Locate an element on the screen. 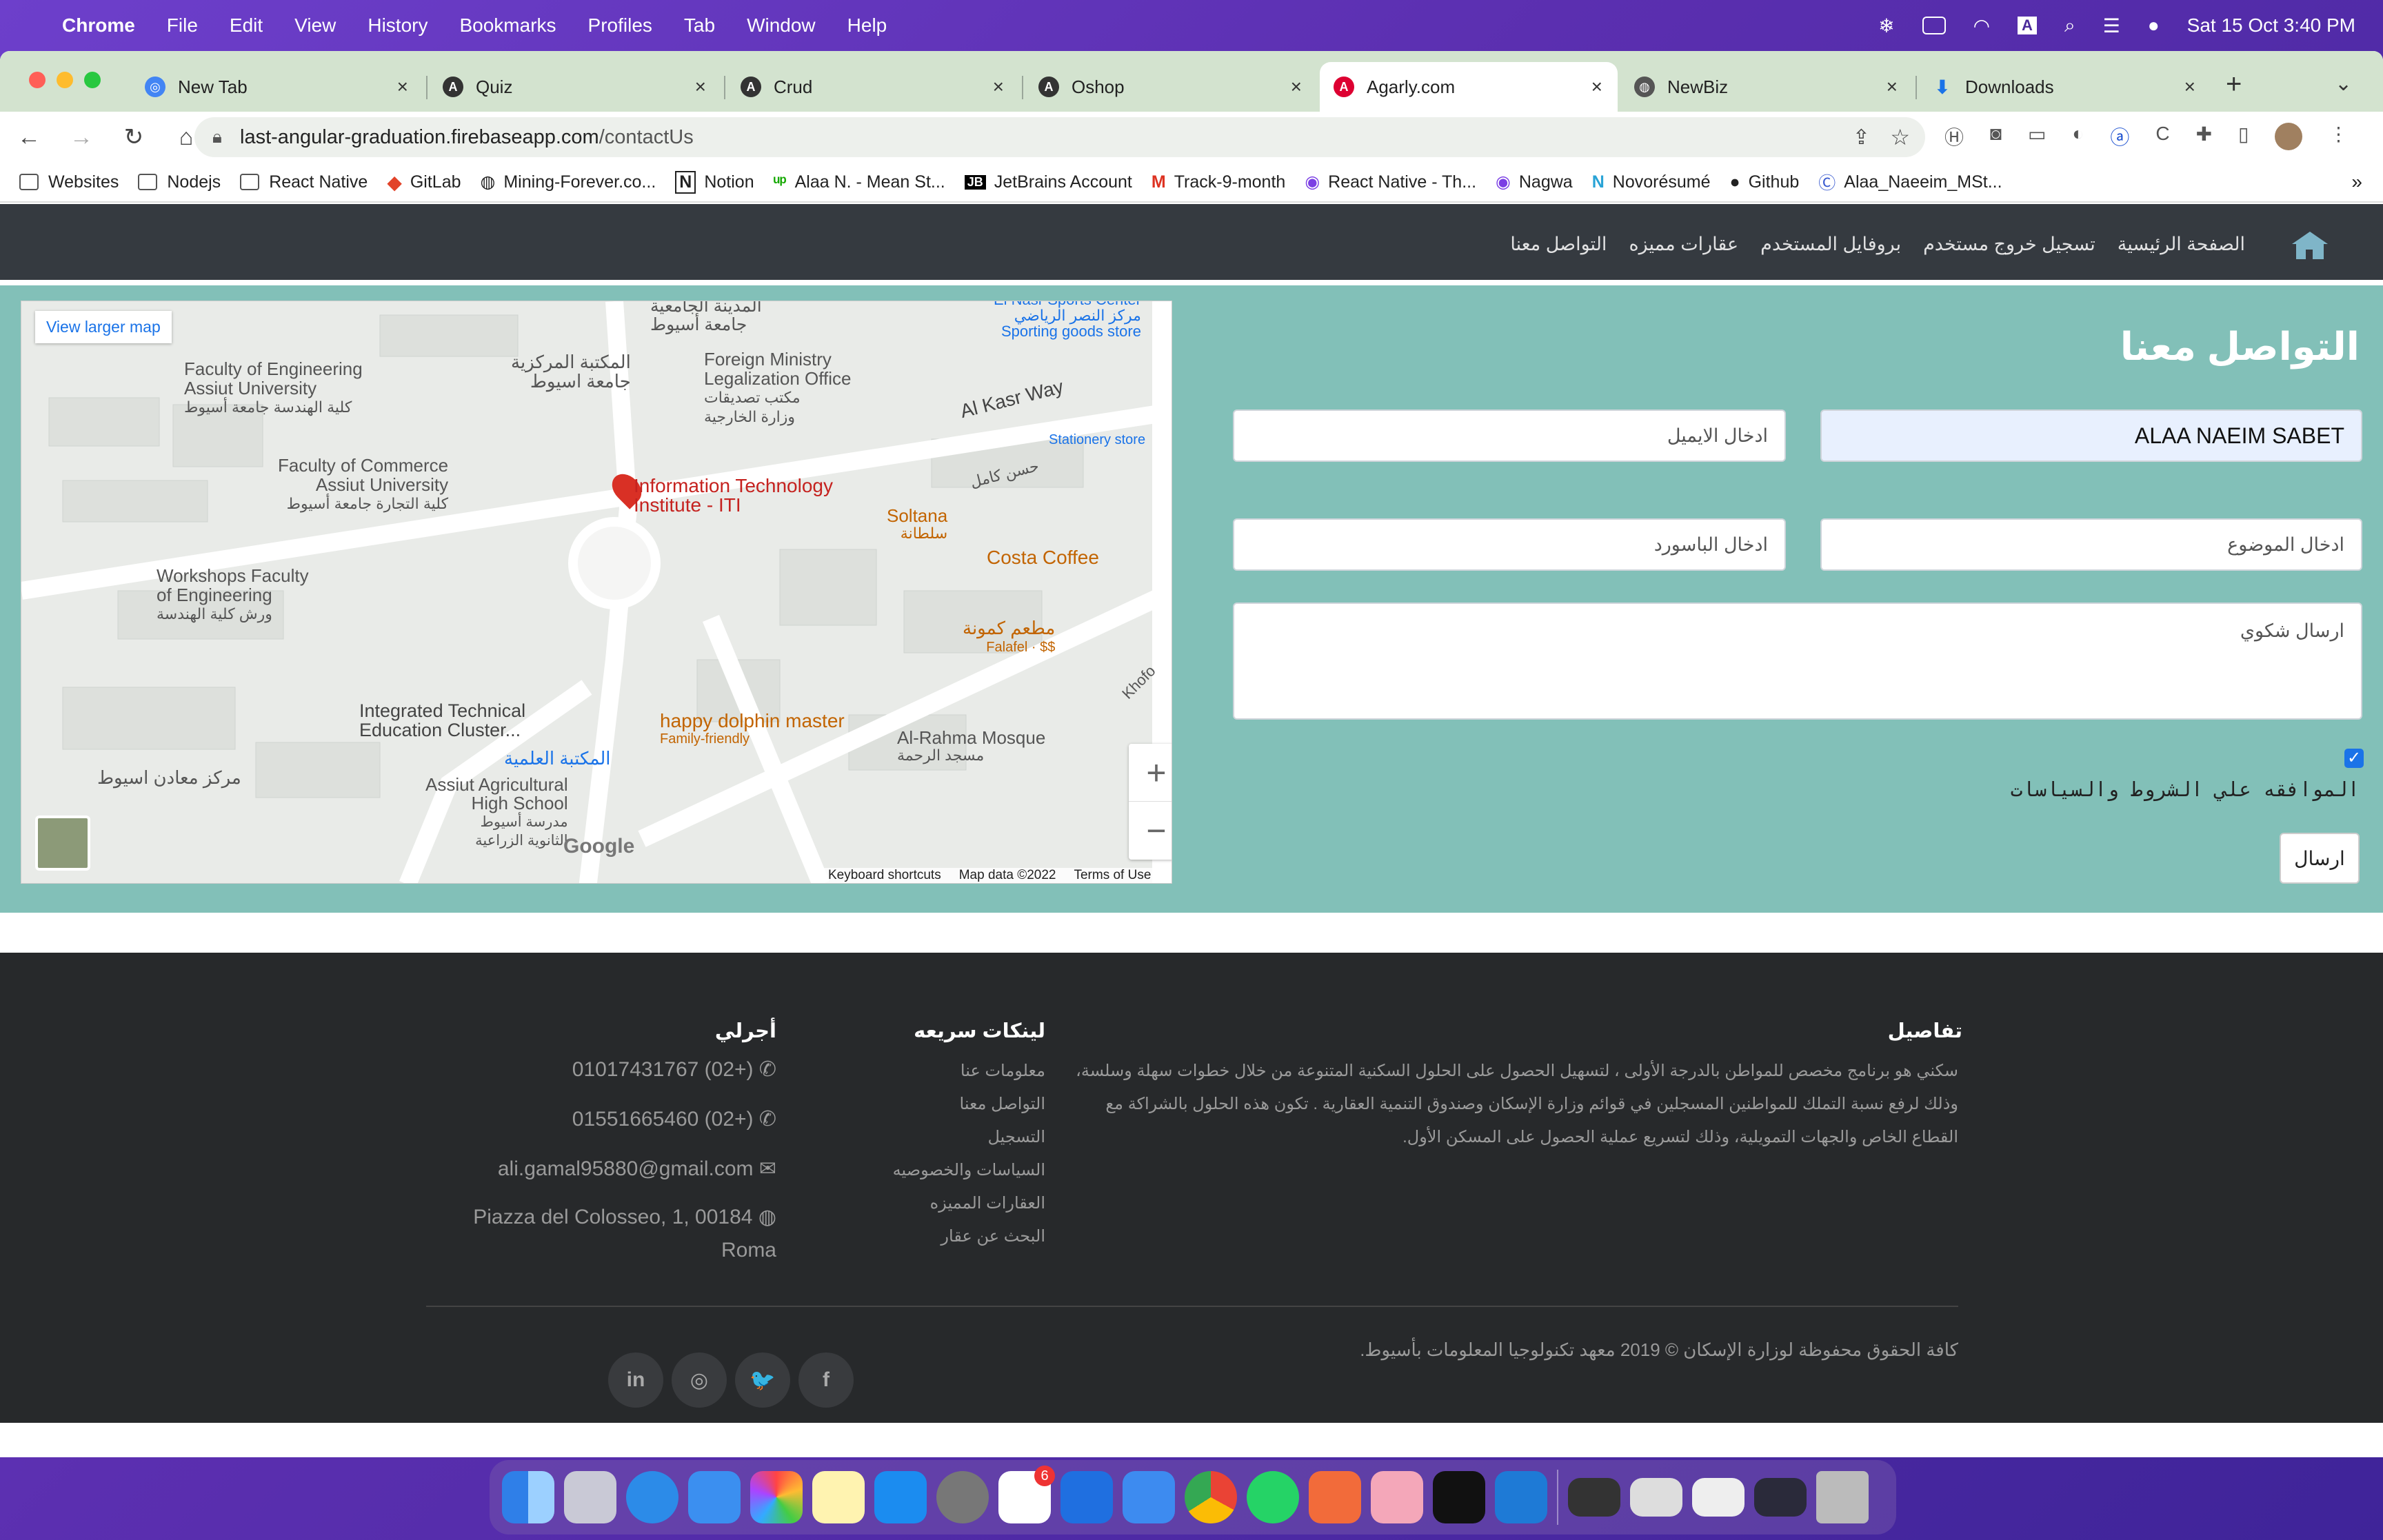  menu-help: Help is located at coordinates (867, 26).